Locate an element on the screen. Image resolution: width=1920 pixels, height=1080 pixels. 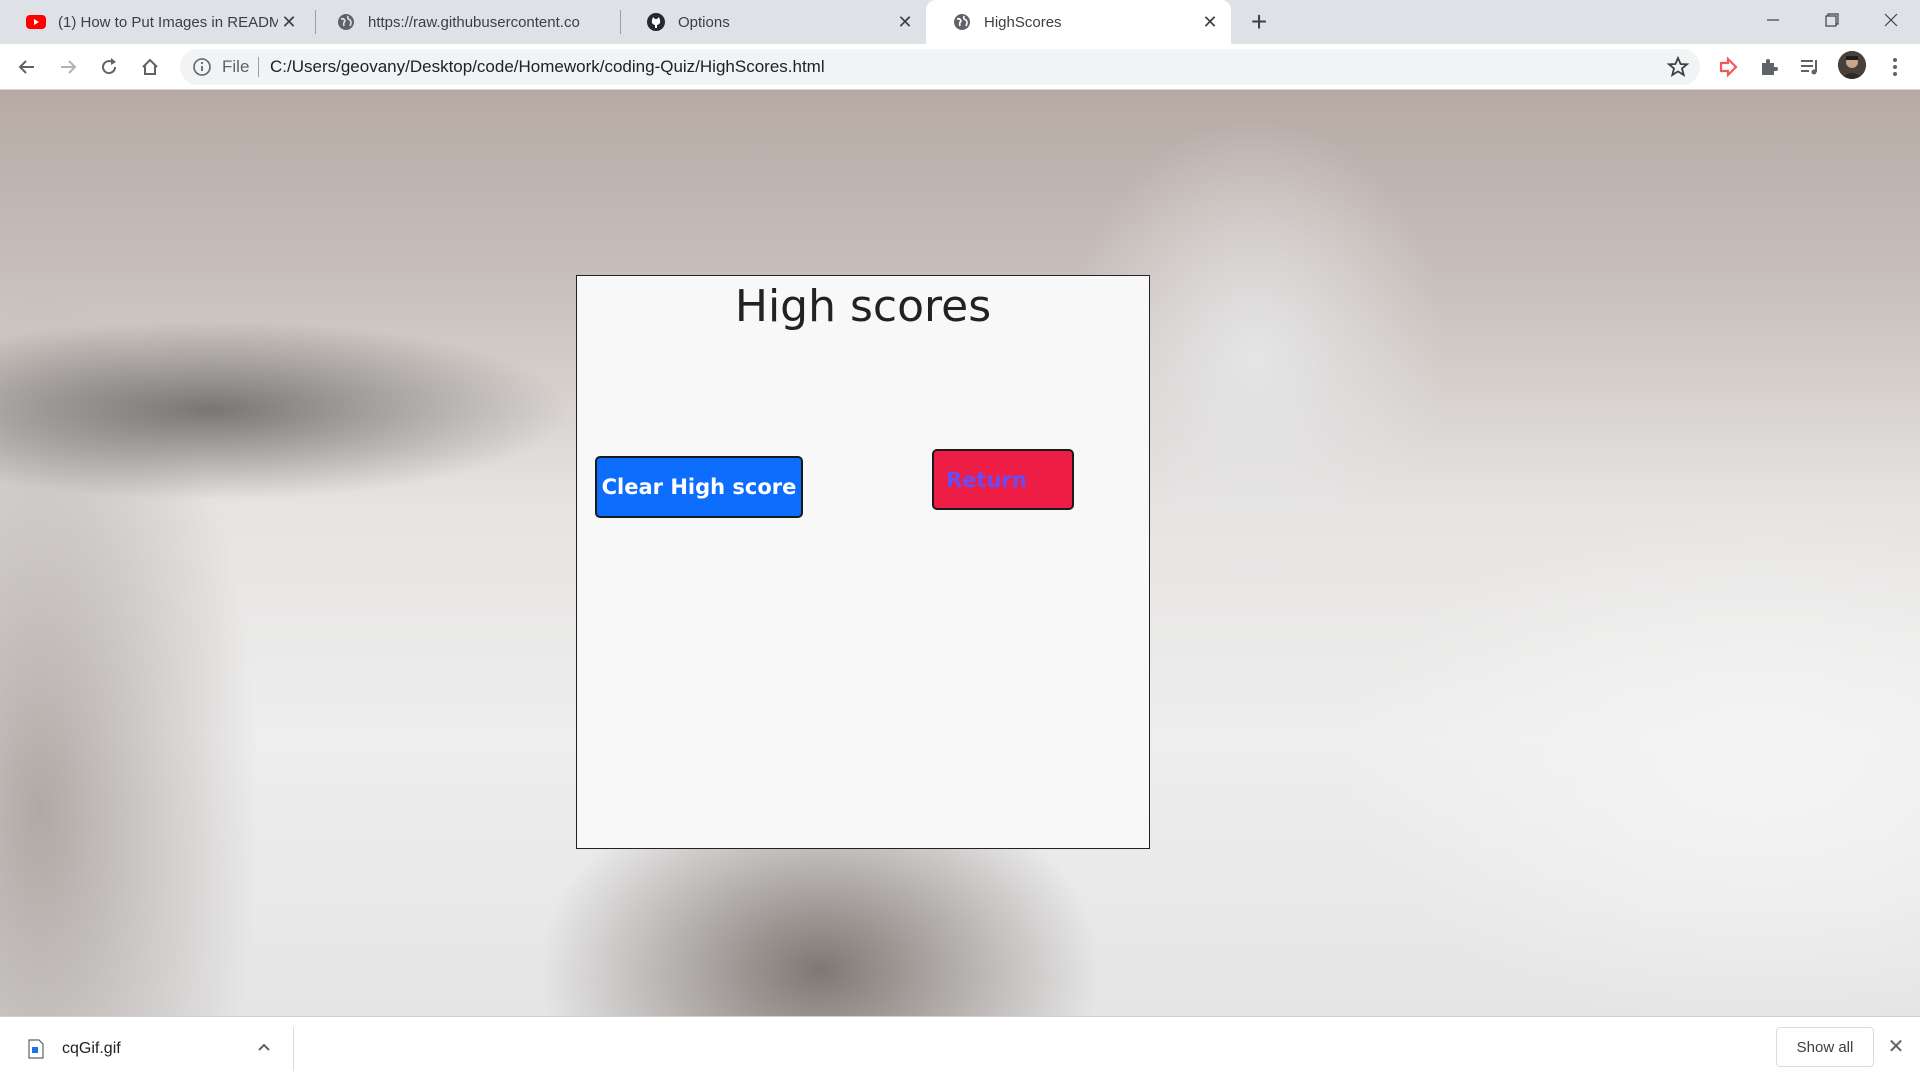
menu-kebab-icon is located at coordinates (1895, 67).